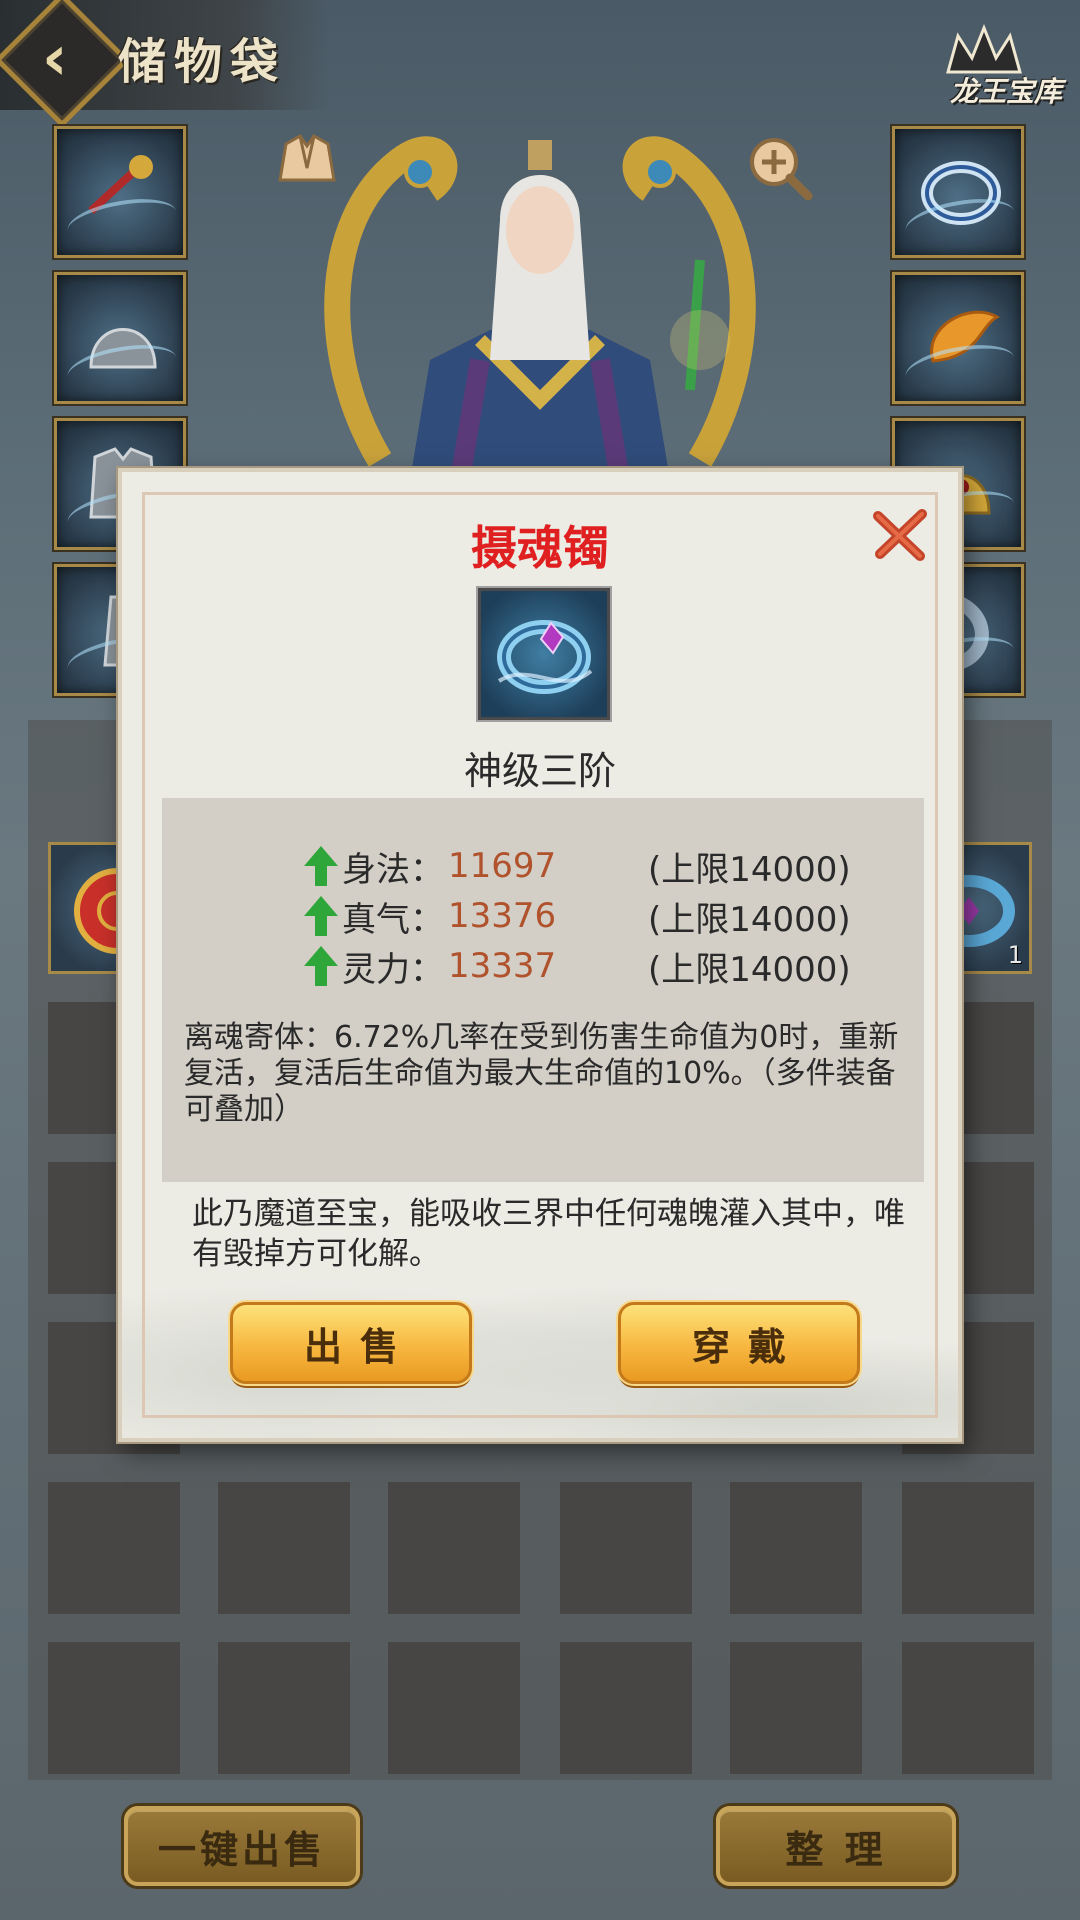  What do you see at coordinates (393, 969) in the screenshot?
I see `stat-name: 灵力：` at bounding box center [393, 969].